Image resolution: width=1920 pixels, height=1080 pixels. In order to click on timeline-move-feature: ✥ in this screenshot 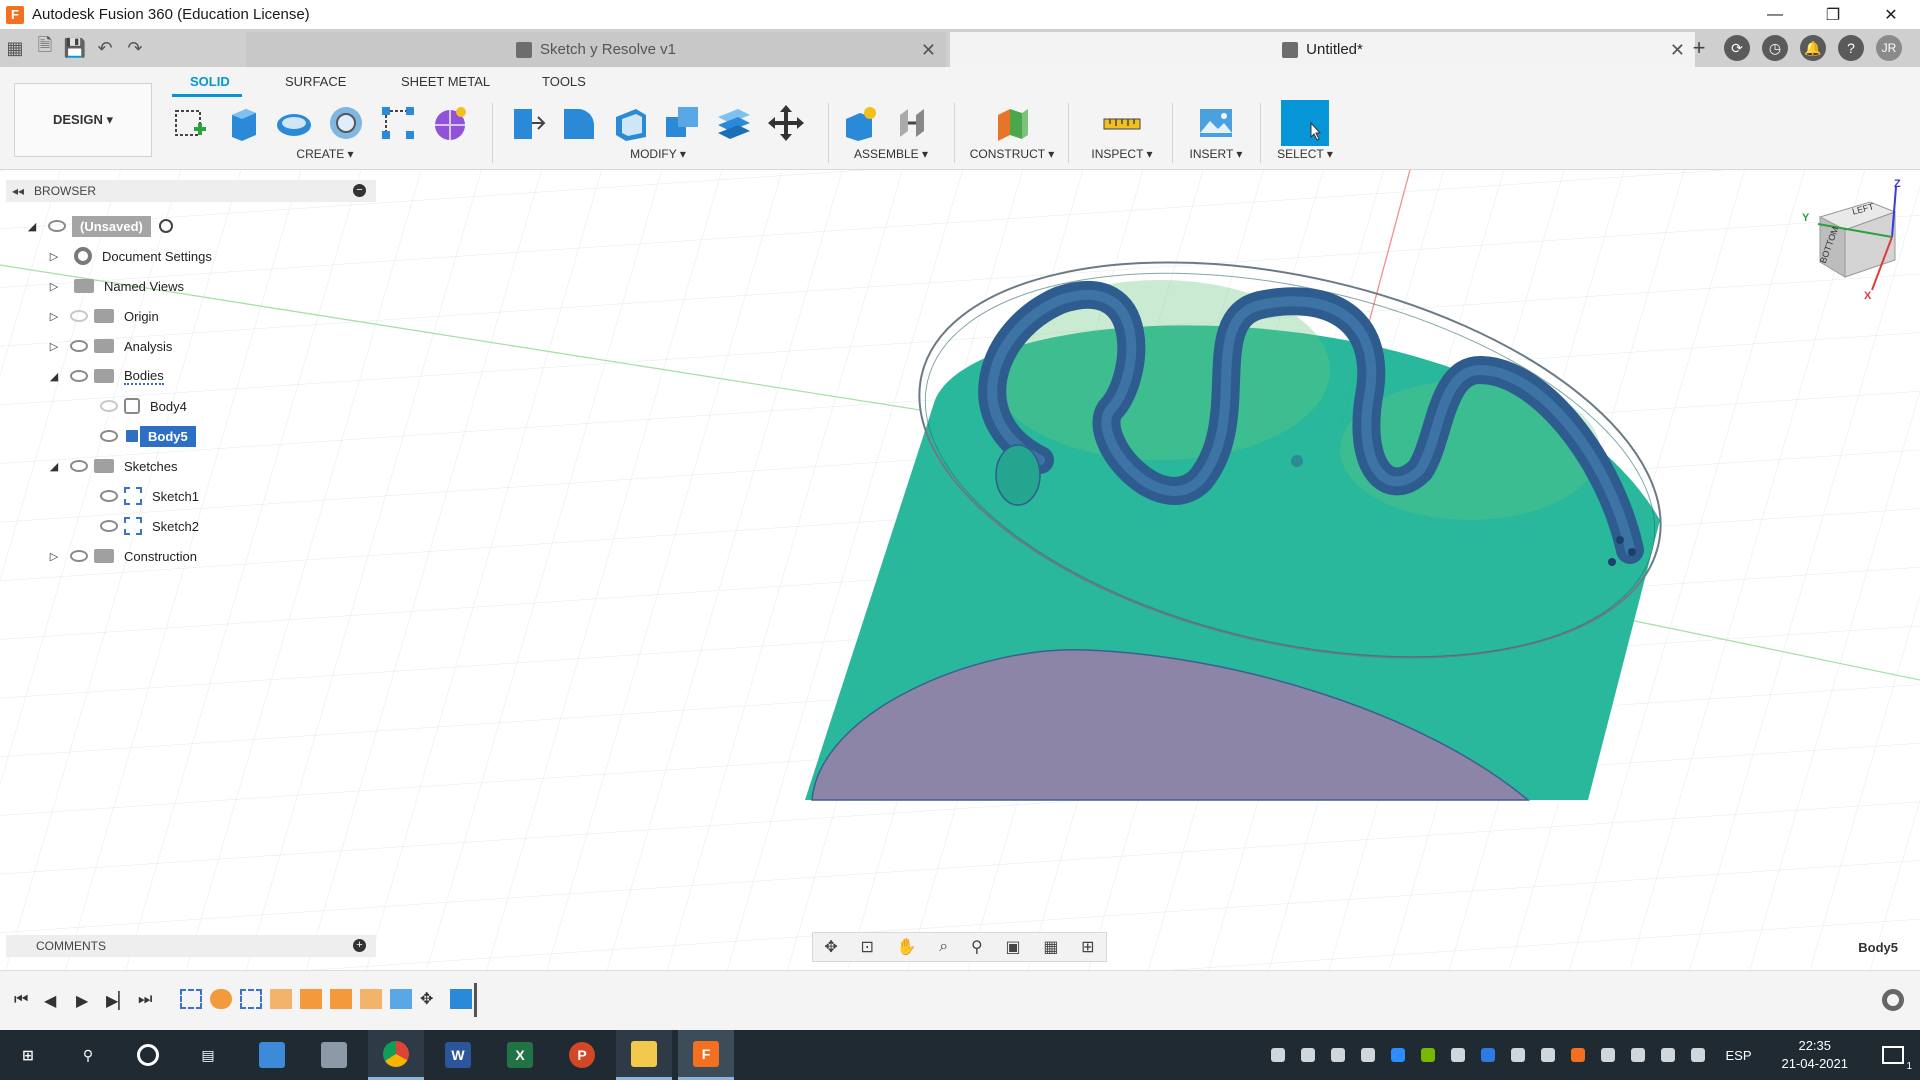, I will do `click(431, 999)`.